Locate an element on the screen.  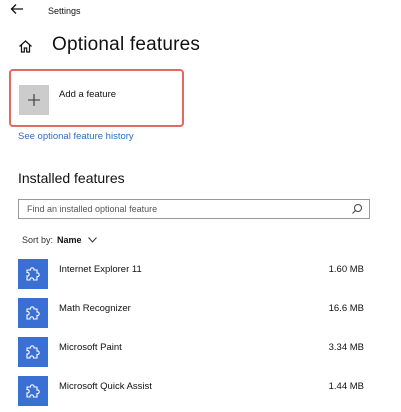
feature-name: Microsoft Paint is located at coordinates (90, 347).